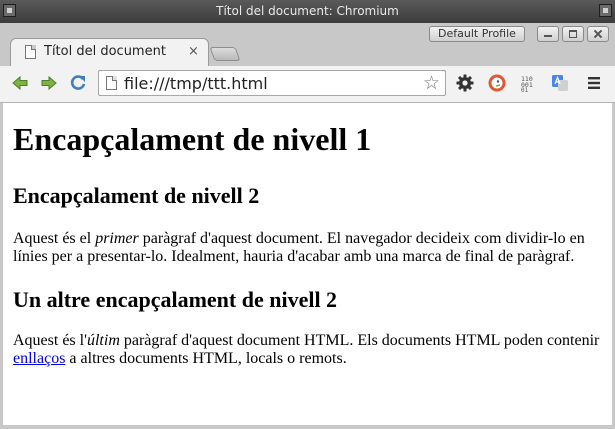 The image size is (615, 429). Describe the element at coordinates (465, 83) in the screenshot. I see `settings-gear-icon` at that location.